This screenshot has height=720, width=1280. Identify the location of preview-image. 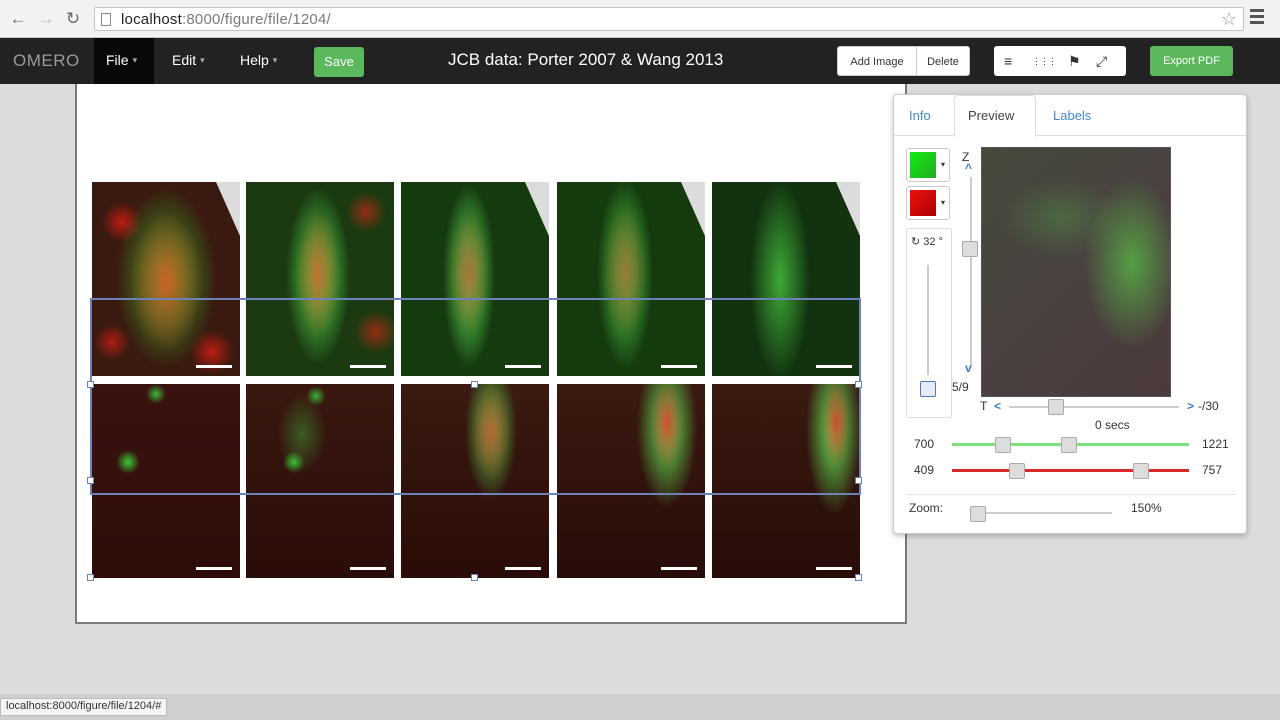
(1076, 272).